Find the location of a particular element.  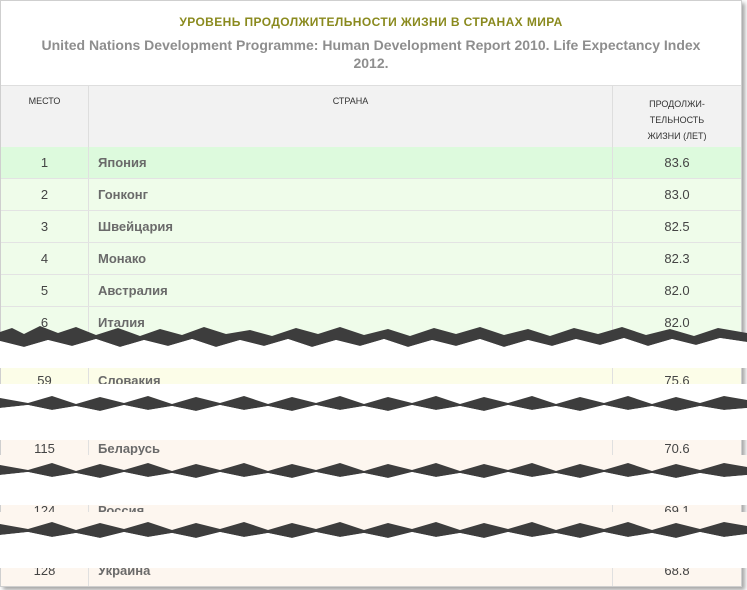

table-row: 4 Монако 82.3 is located at coordinates (371, 259).